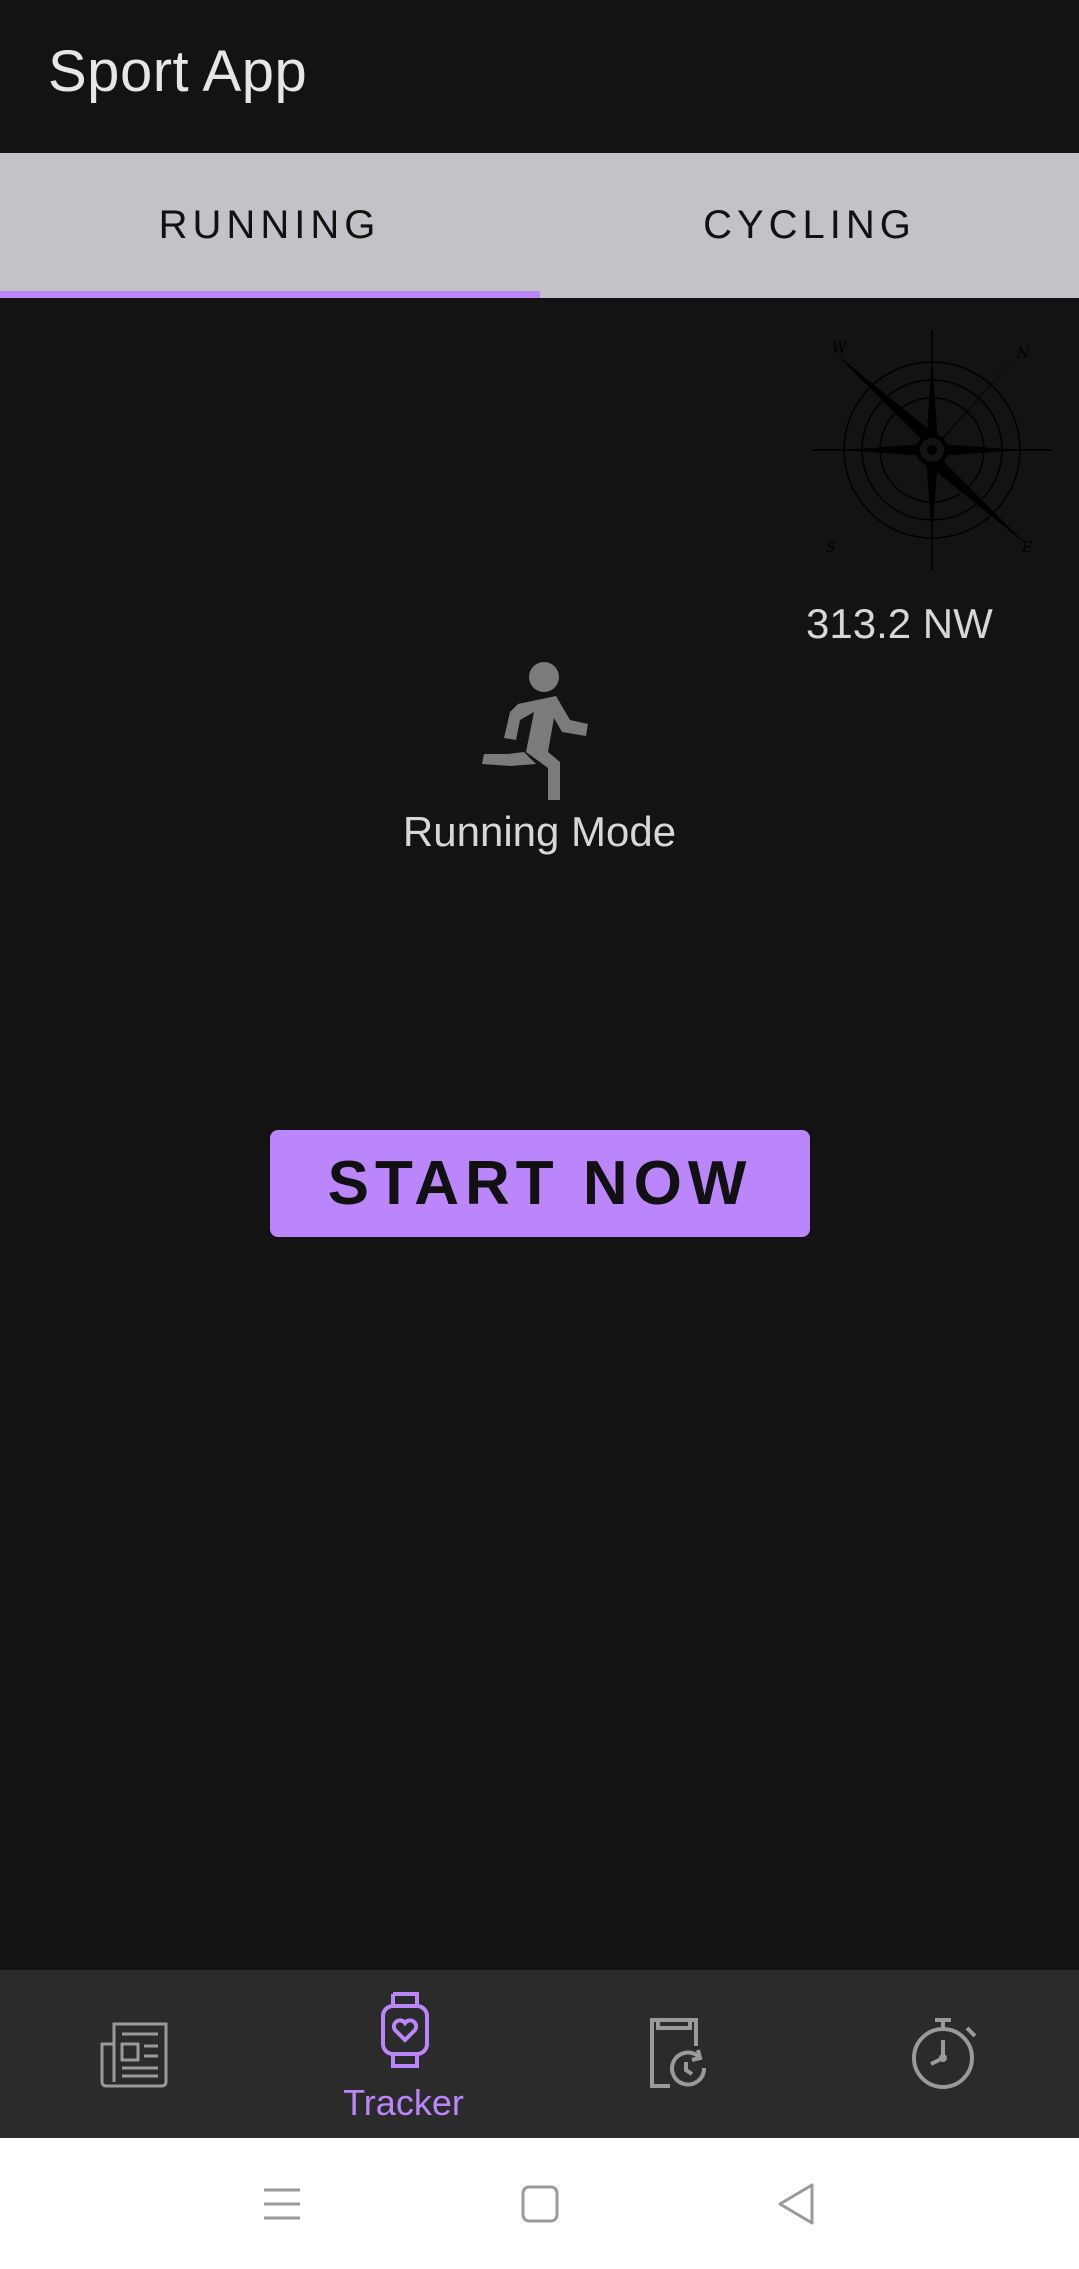 The width and height of the screenshot is (1079, 2269). Describe the element at coordinates (533, 730) in the screenshot. I see `running-person-icon` at that location.